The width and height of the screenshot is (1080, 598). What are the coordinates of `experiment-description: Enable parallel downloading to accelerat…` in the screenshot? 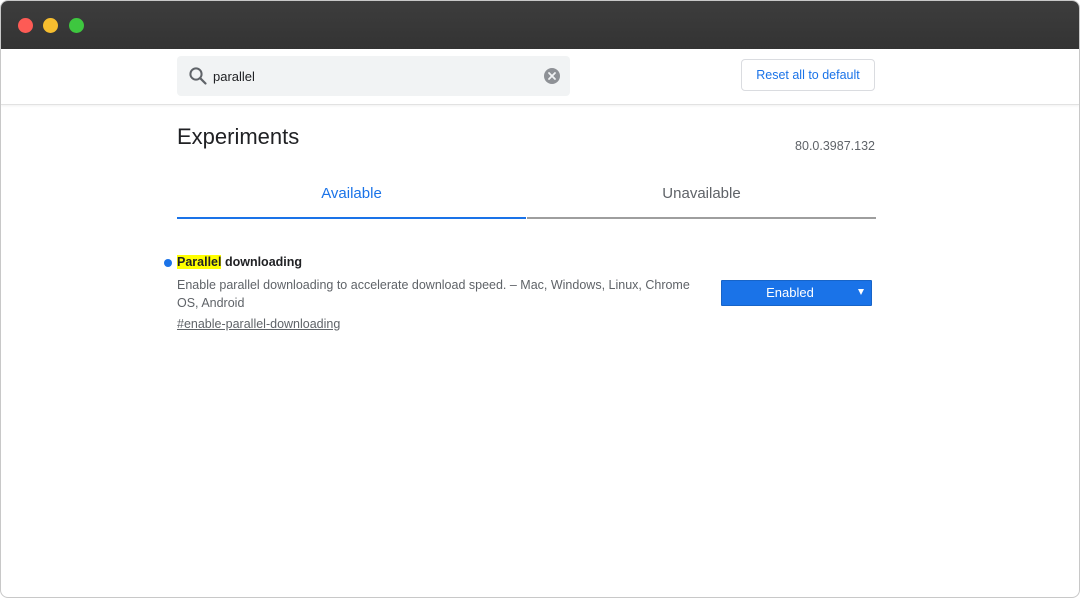 It's located at (433, 294).